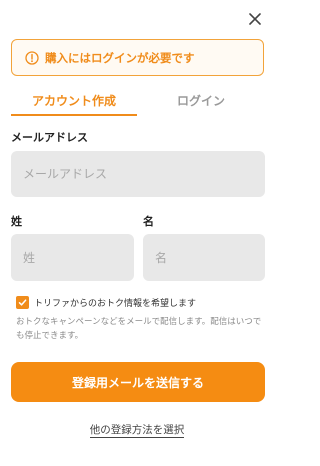 The width and height of the screenshot is (320, 466). What do you see at coordinates (138, 174) in the screenshot?
I see `email-field` at bounding box center [138, 174].